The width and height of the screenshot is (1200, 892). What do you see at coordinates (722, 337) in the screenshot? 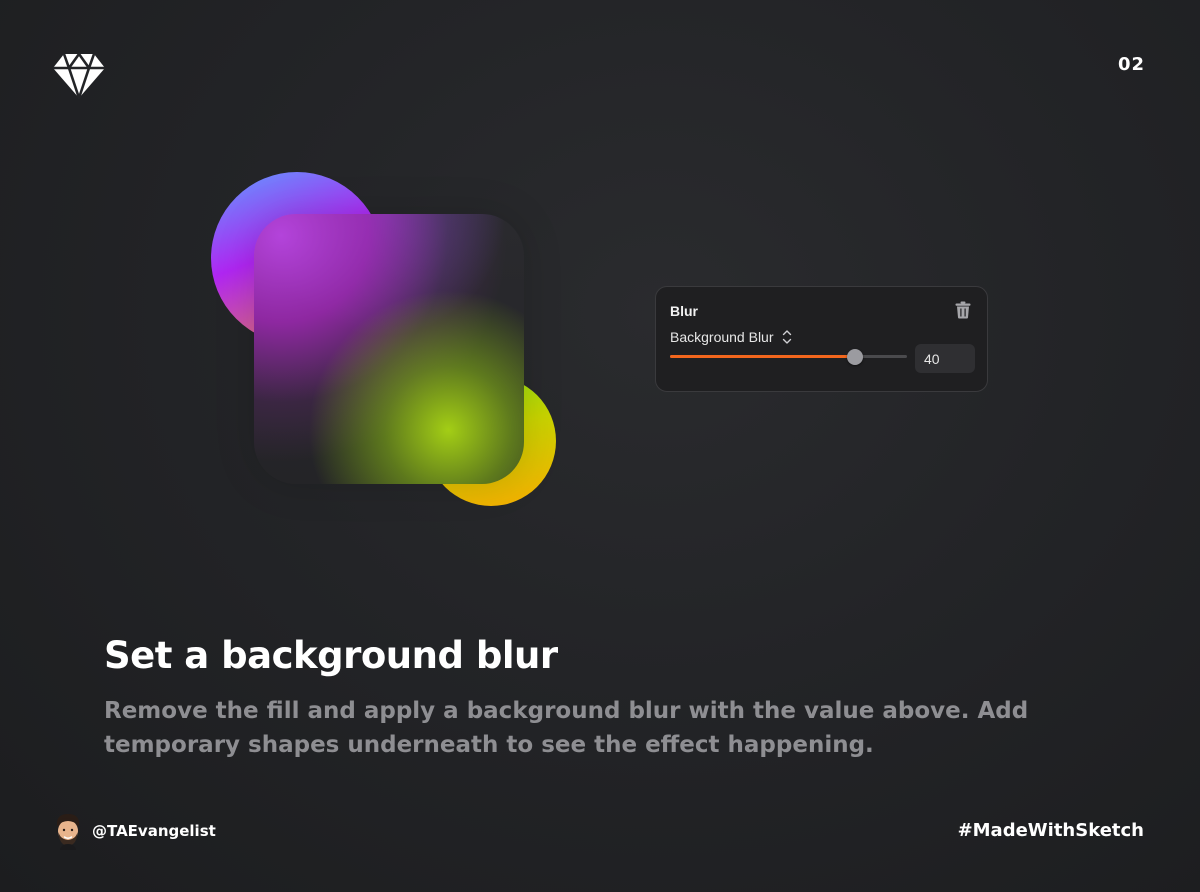
I see `blur-type-label: Background Blur` at bounding box center [722, 337].